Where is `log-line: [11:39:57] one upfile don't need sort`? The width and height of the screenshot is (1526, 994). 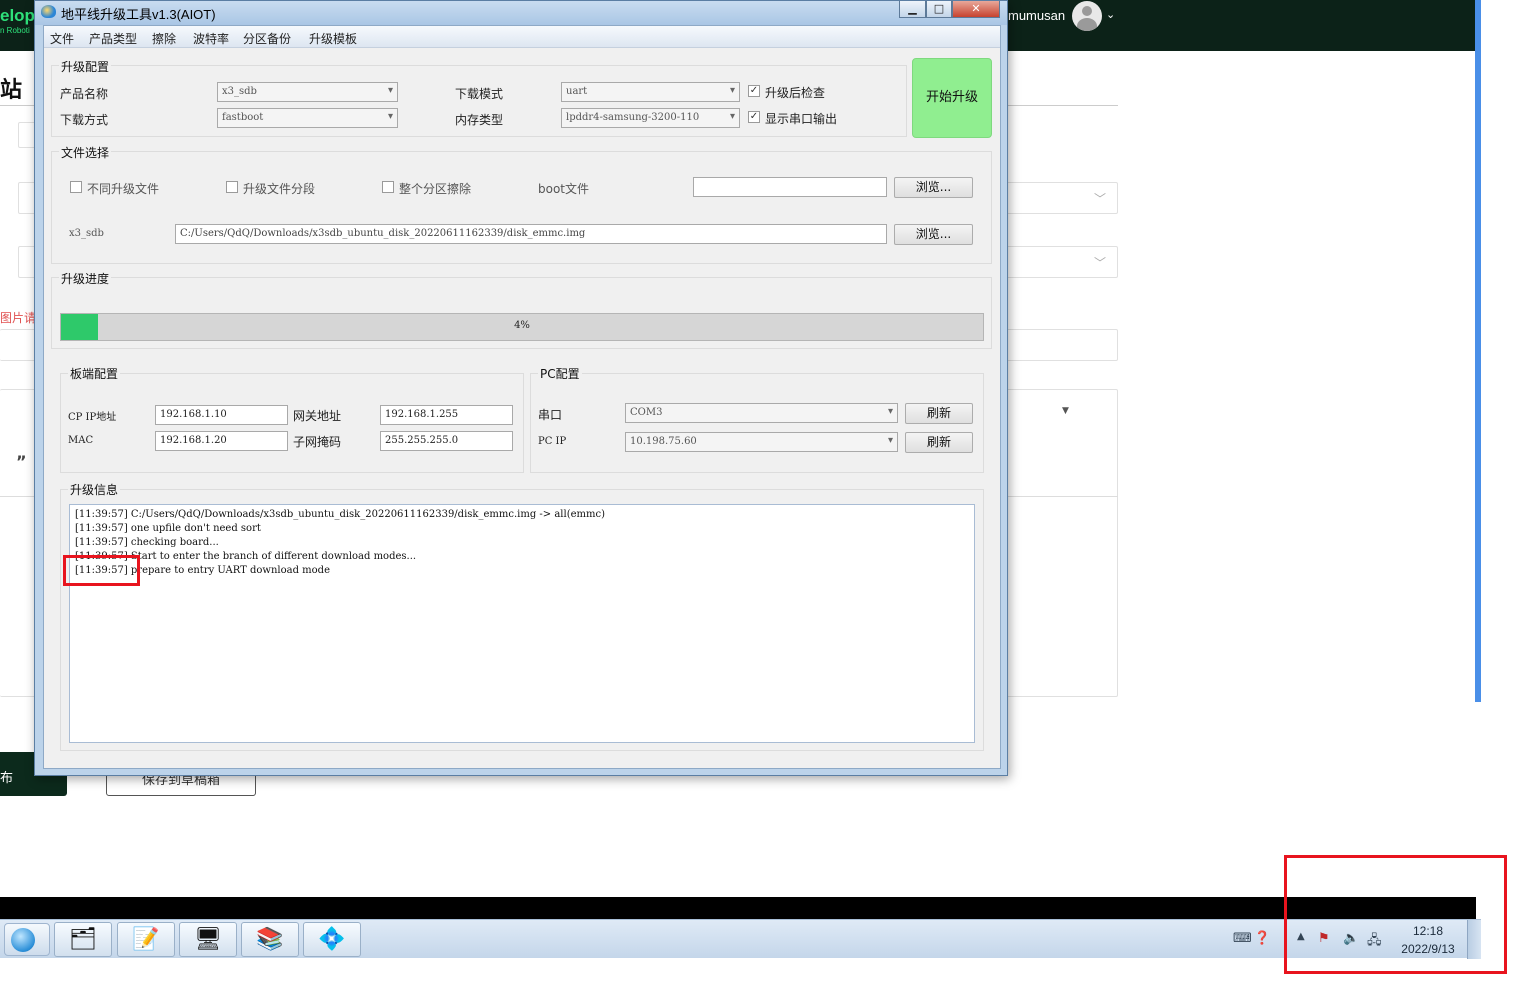 log-line: [11:39:57] one upfile don't need sort is located at coordinates (168, 528).